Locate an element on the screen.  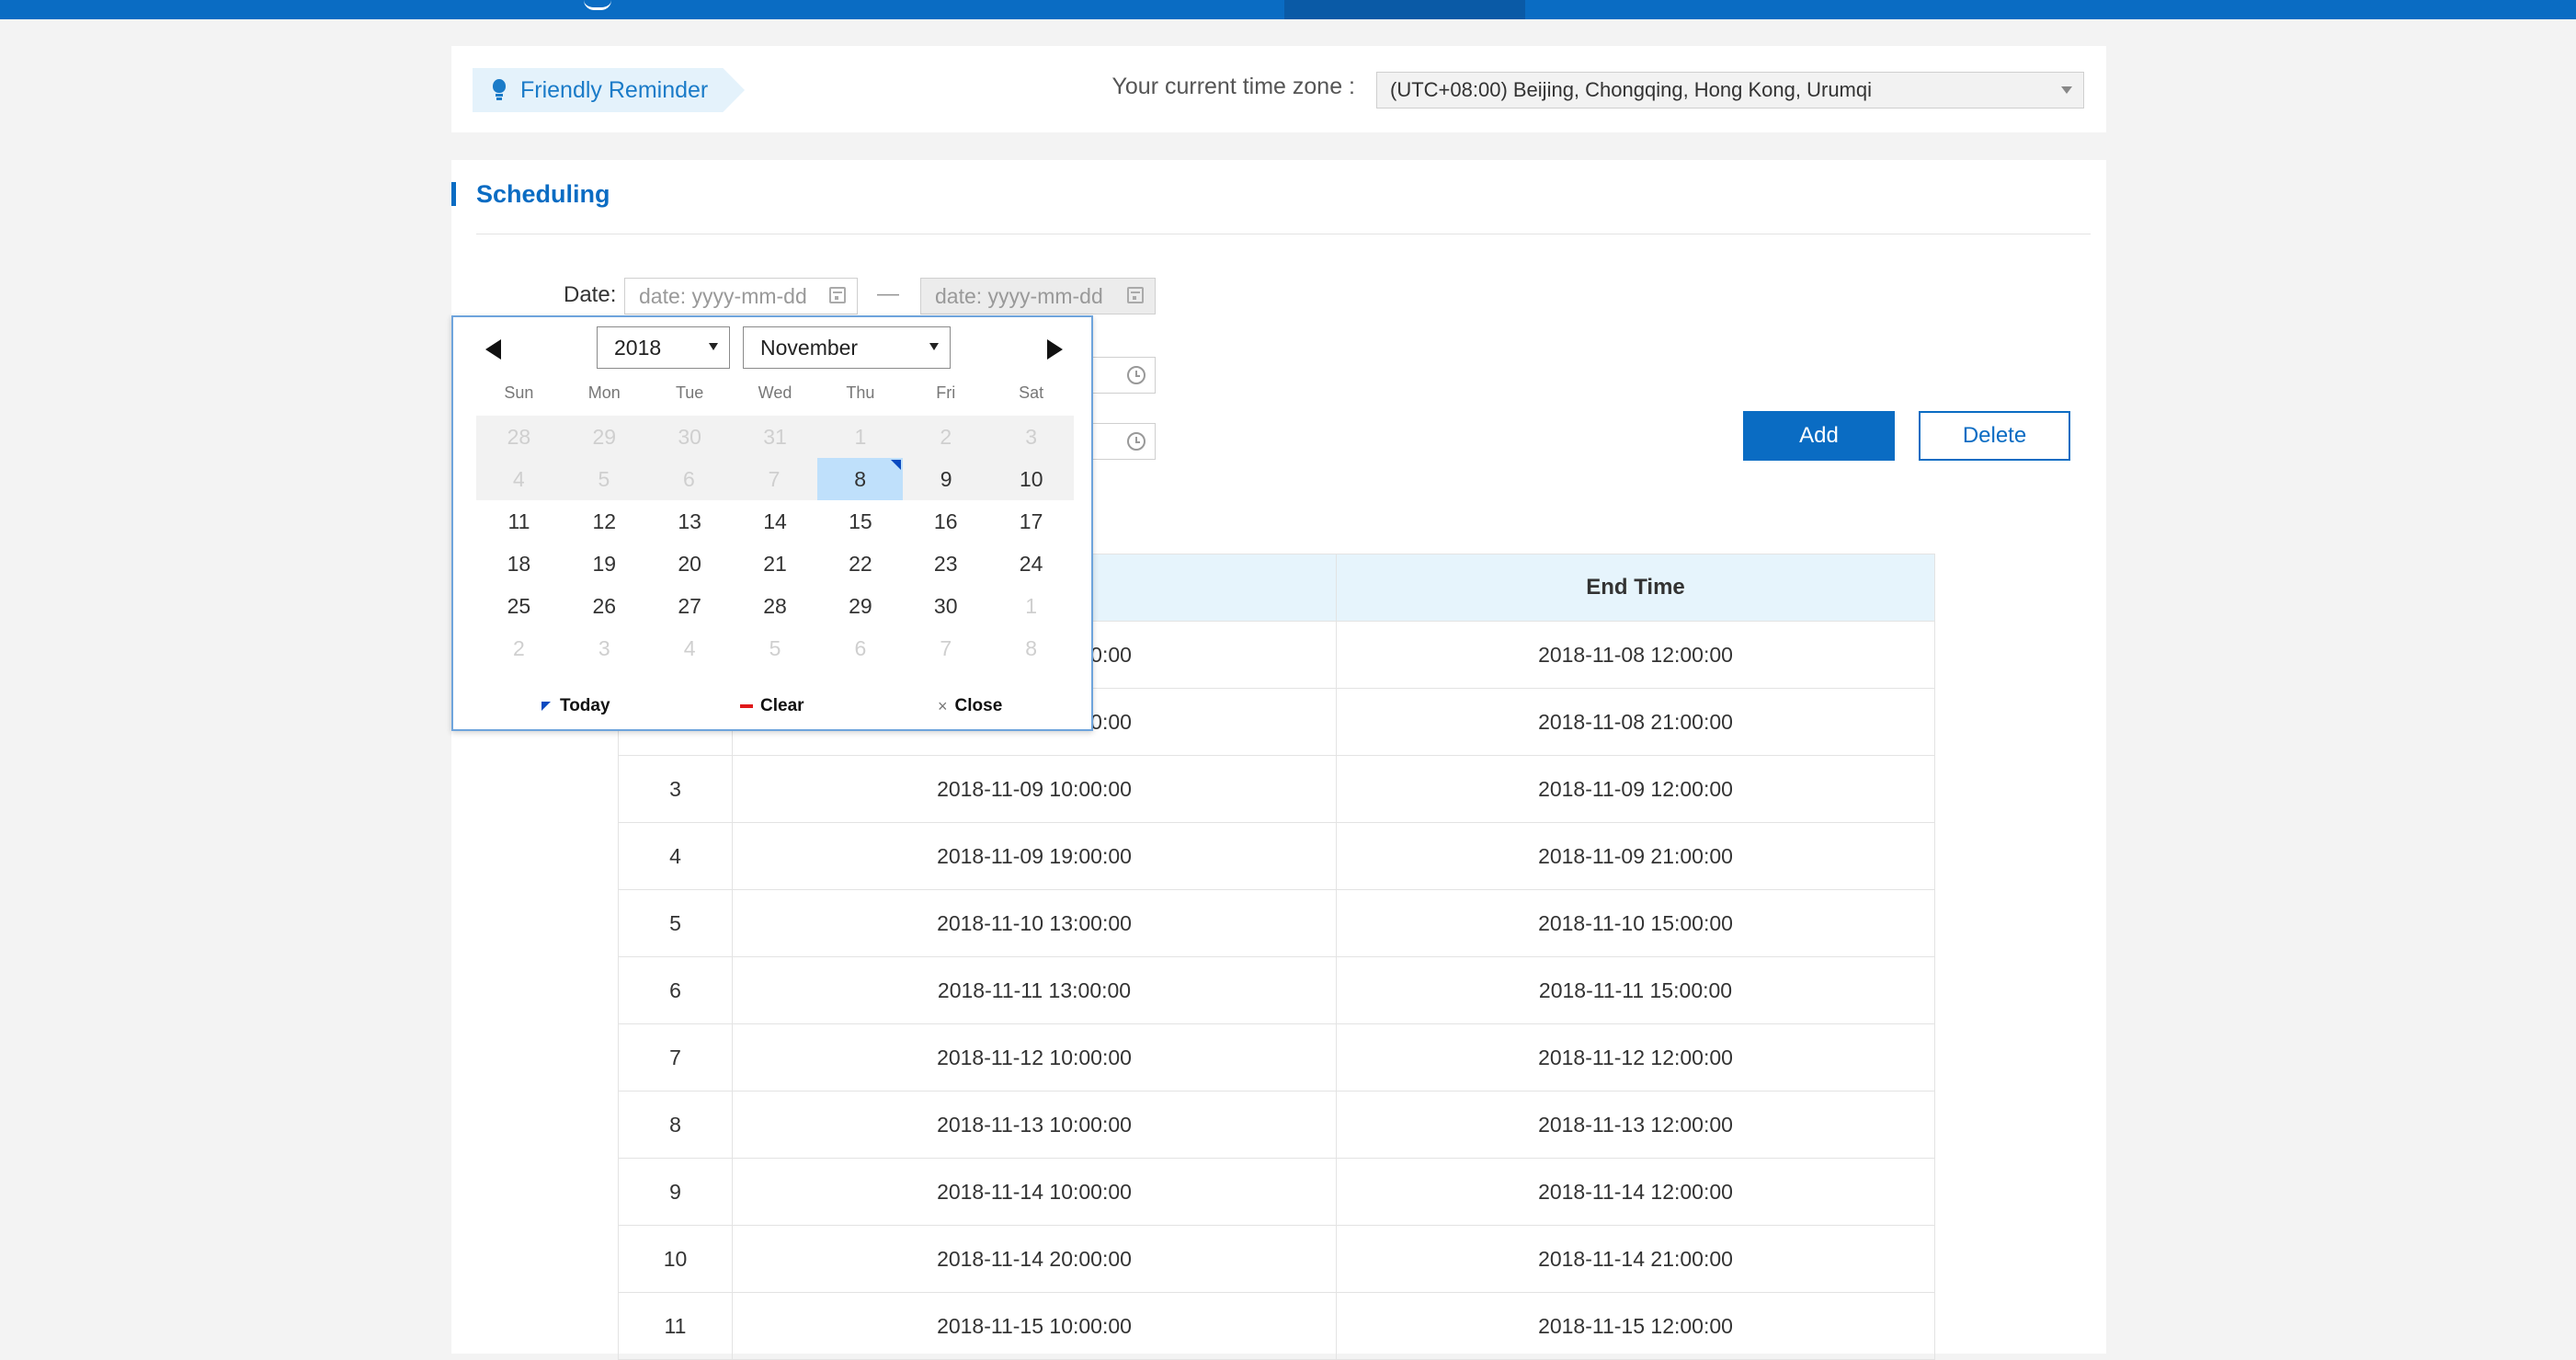
weekday-label: Mon is located at coordinates (604, 392).